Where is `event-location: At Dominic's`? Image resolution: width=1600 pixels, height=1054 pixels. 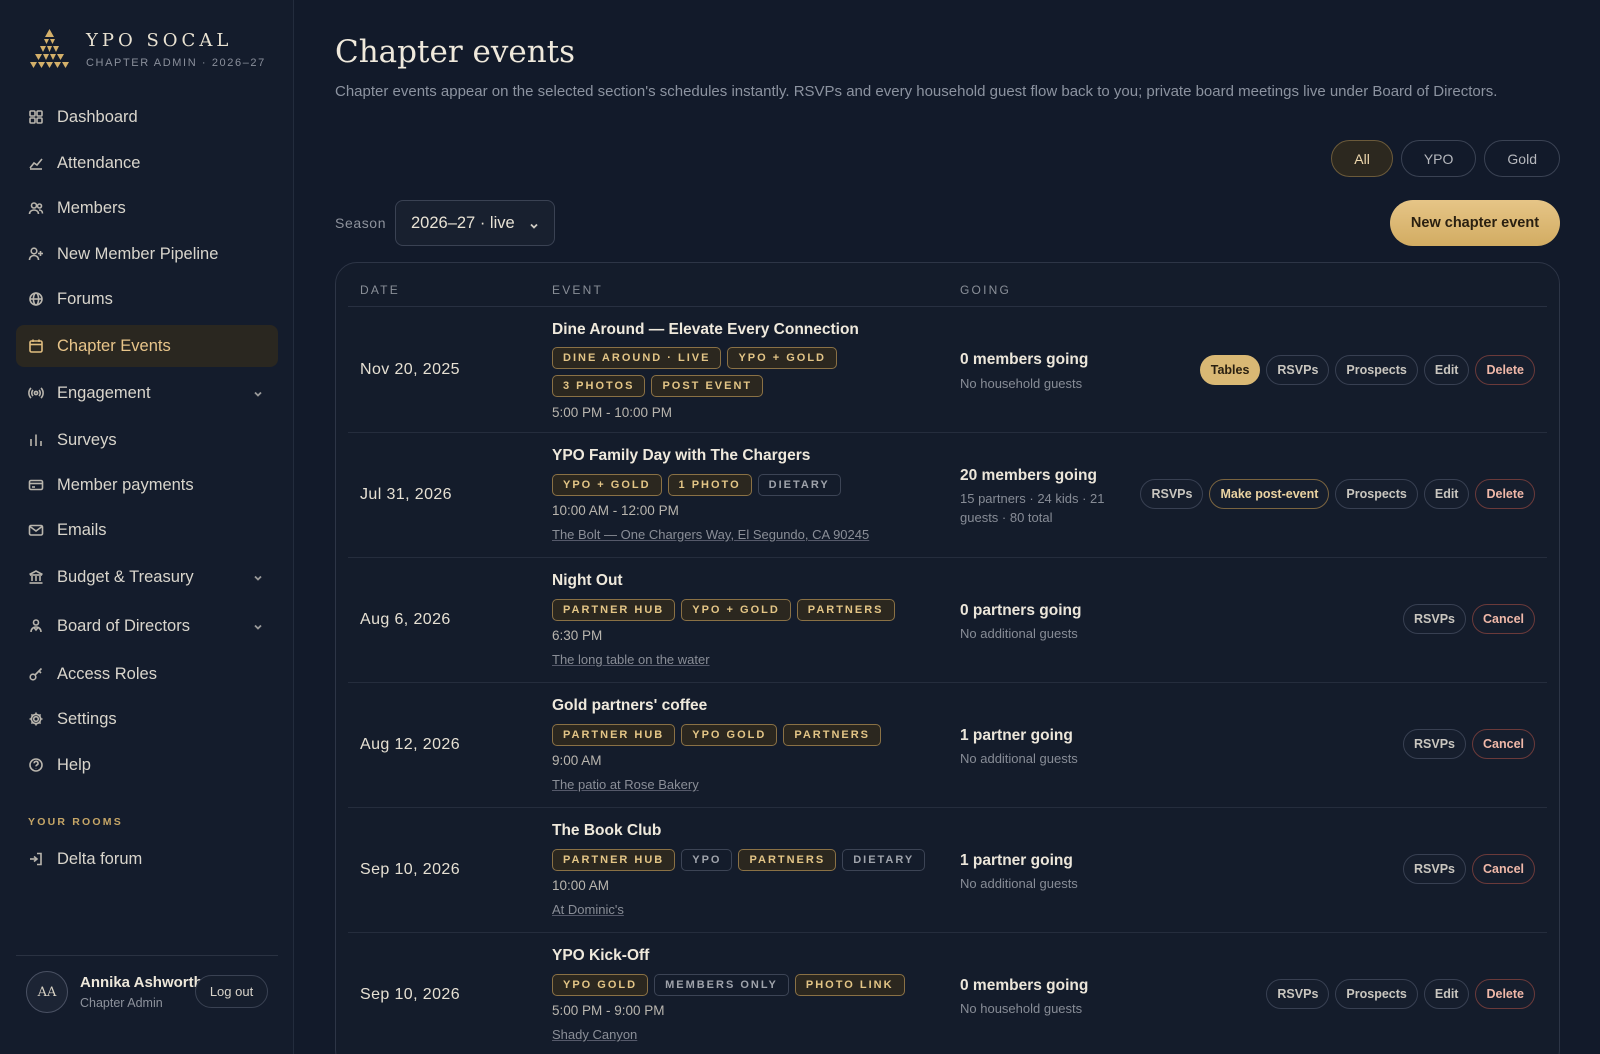 event-location: At Dominic's is located at coordinates (588, 909).